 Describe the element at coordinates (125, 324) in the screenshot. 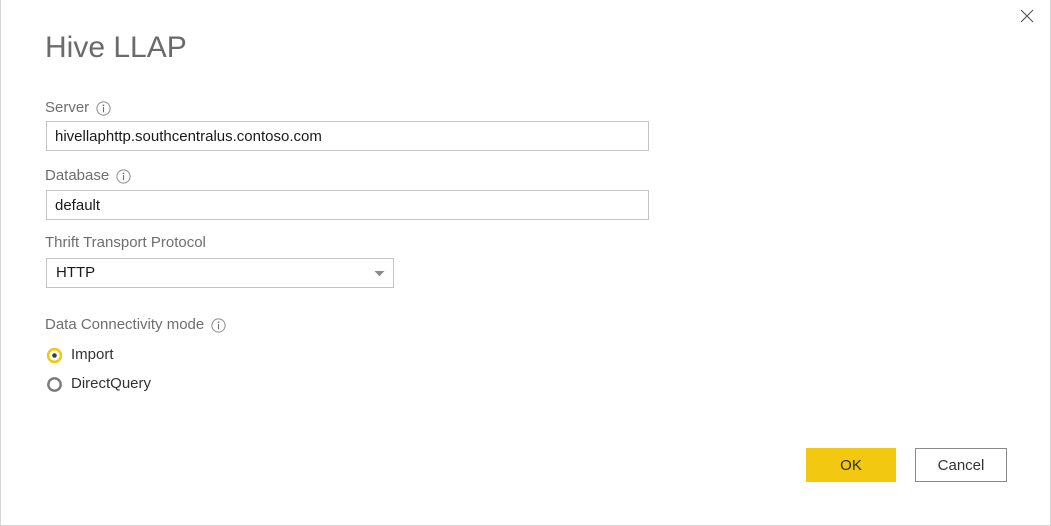

I see `data-connectivity-mode-label-text: Data Connectivity mode` at that location.